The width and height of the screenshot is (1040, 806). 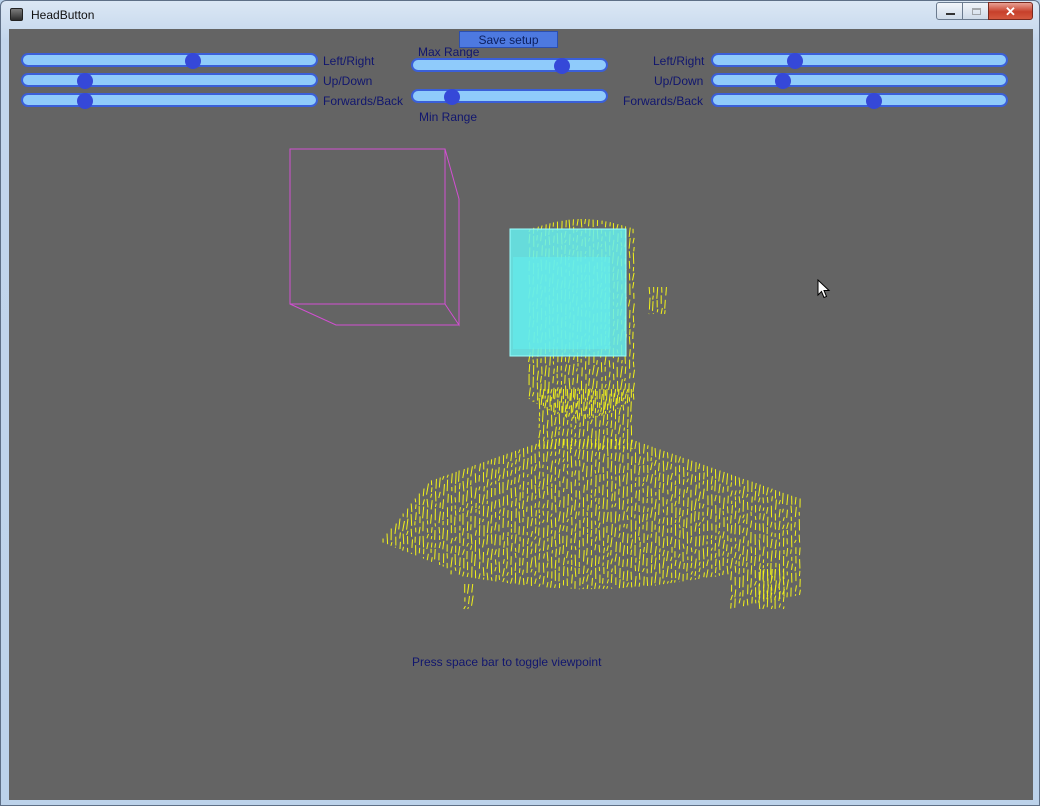 I want to click on close-icon: ✕, so click(x=1010, y=11).